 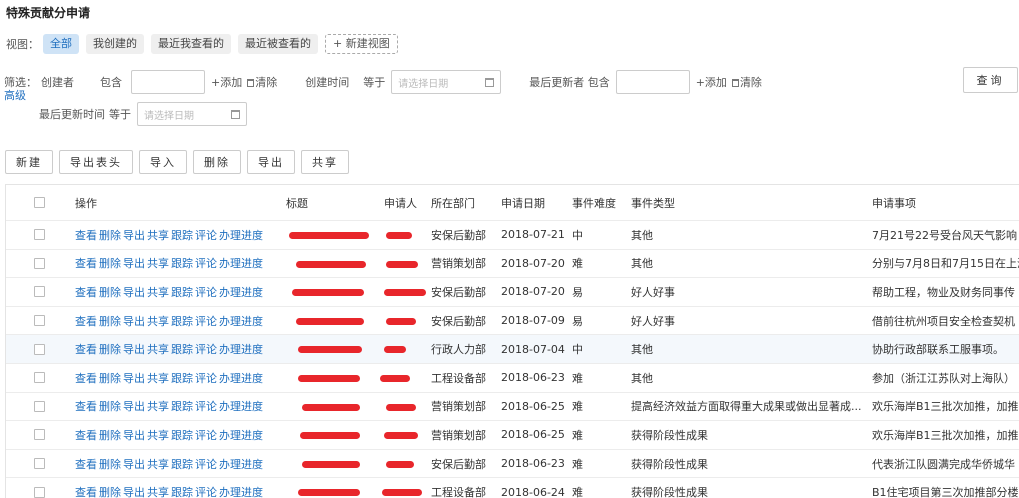 What do you see at coordinates (711, 82) in the screenshot?
I see `updater-add-link: +添加` at bounding box center [711, 82].